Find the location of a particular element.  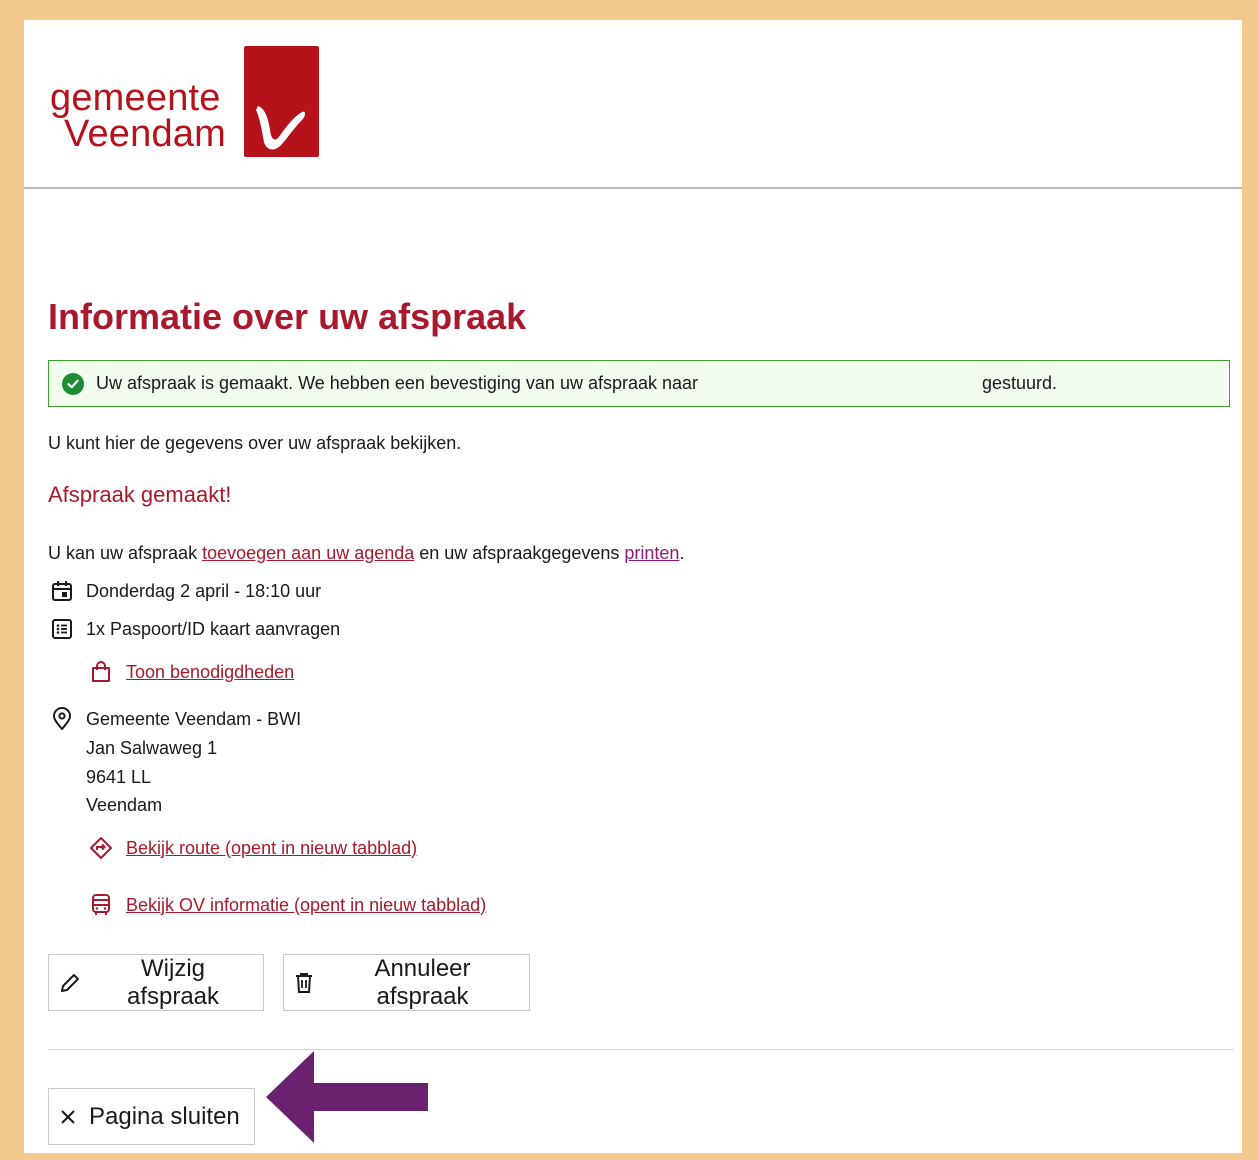

route-row: Bekijk route (opent in nieuw tabblad) is located at coordinates (252, 848).